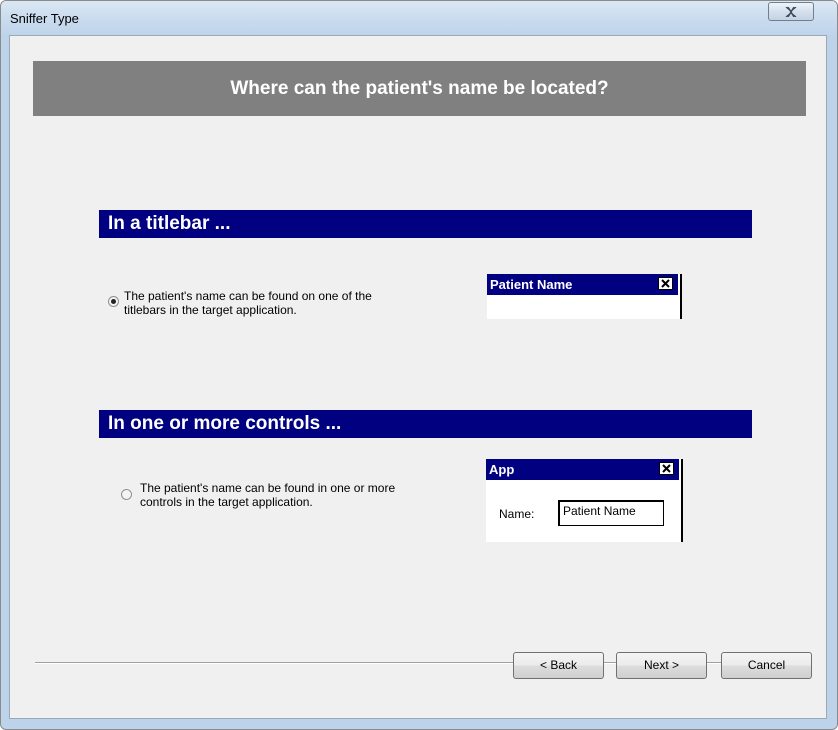 This screenshot has width=838, height=730. I want to click on page-title: Where can the patient's name be located?, so click(419, 88).